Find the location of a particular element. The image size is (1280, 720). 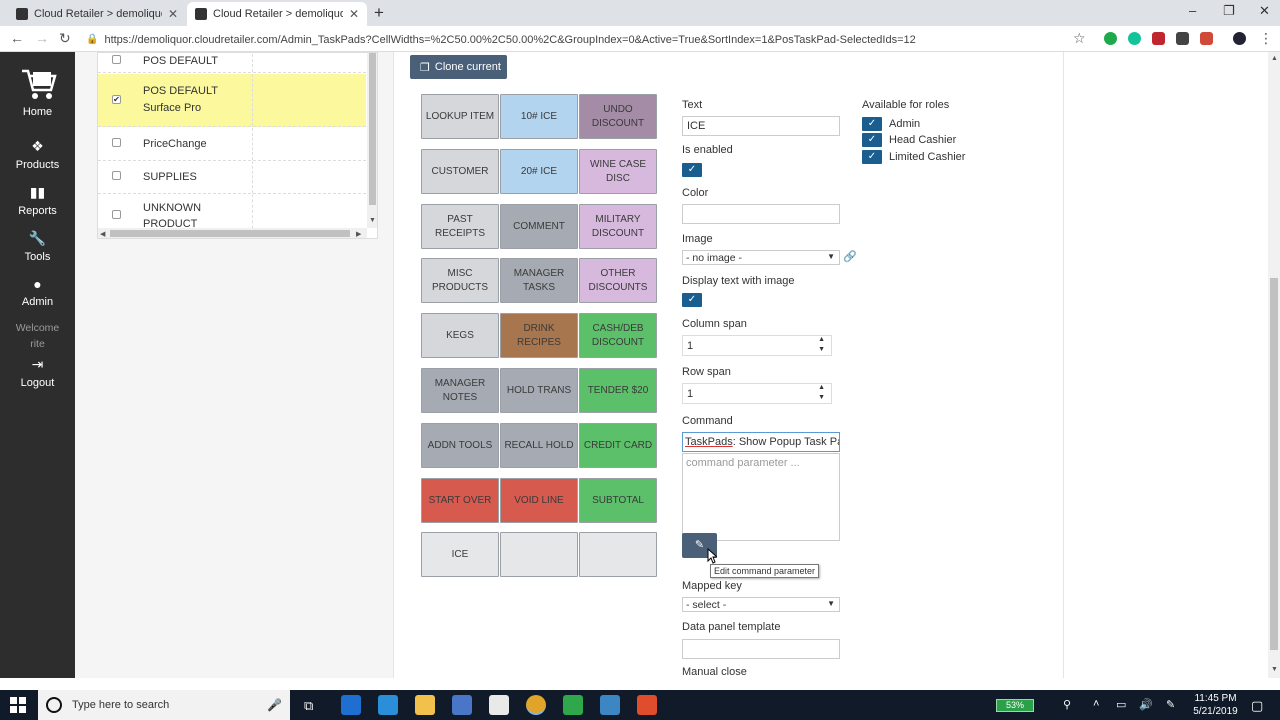

pos-key-button: UNDO DISCOUNT is located at coordinates (618, 116).